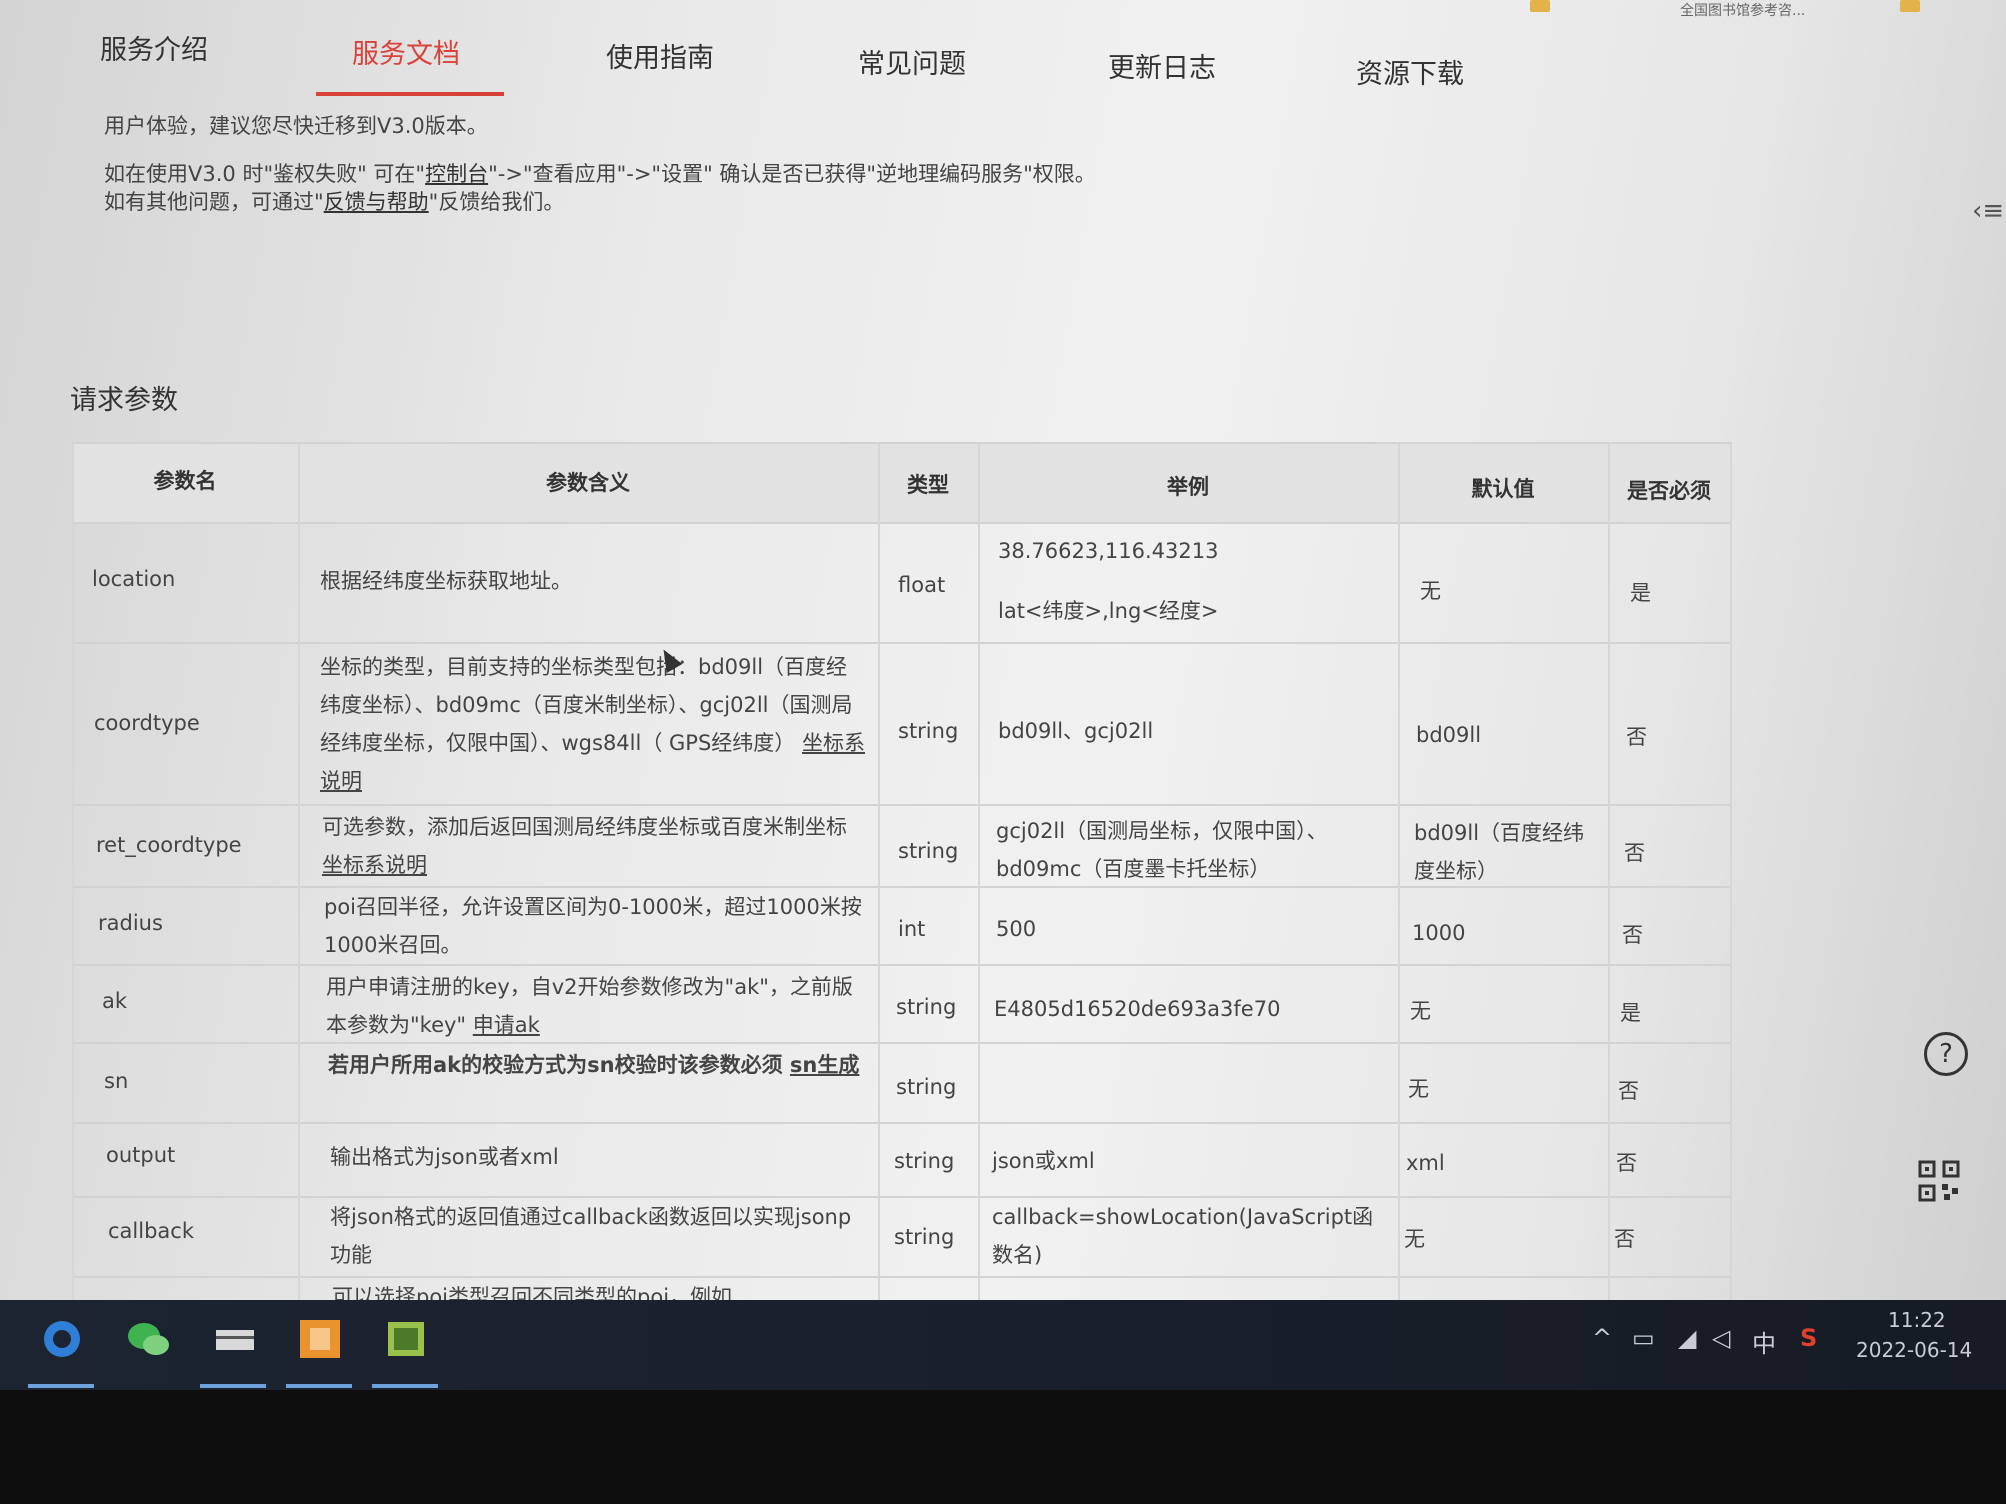 The height and width of the screenshot is (1504, 2006). Describe the element at coordinates (374, 865) in the screenshot. I see `coord-system-link: 坐标系说明` at that location.